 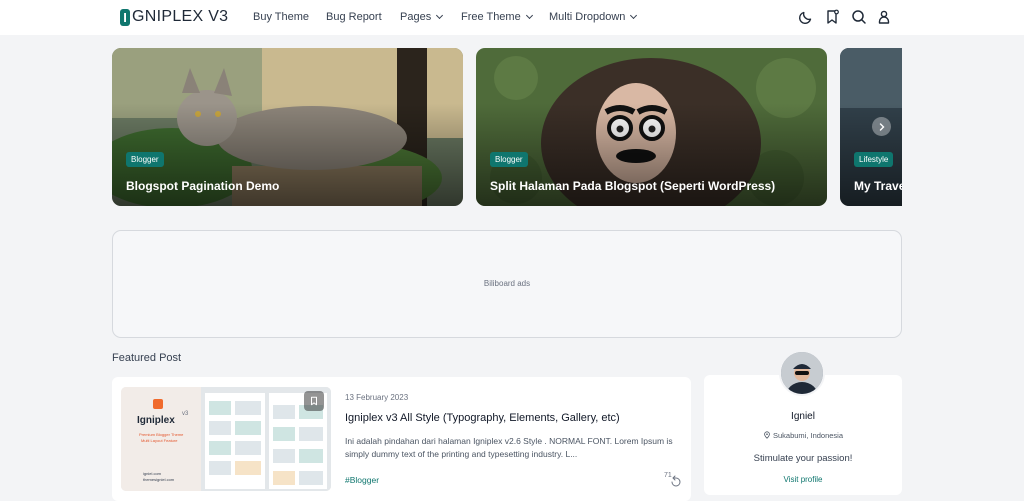 What do you see at coordinates (587, 17) in the screenshot?
I see `nav-label: Multi Dropdown` at bounding box center [587, 17].